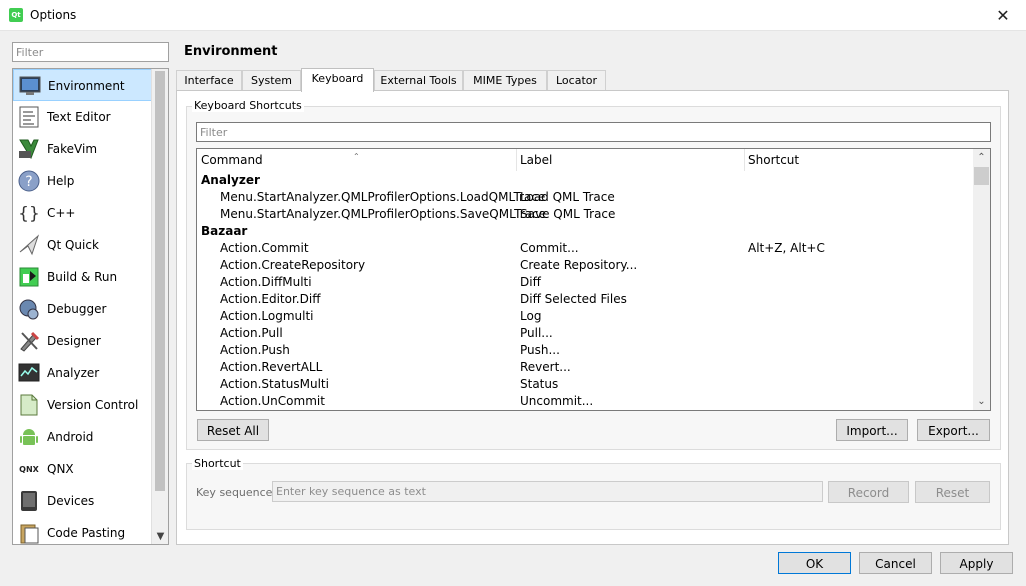 The image size is (1026, 586). Describe the element at coordinates (976, 563) in the screenshot. I see `apply-button: Apply` at that location.